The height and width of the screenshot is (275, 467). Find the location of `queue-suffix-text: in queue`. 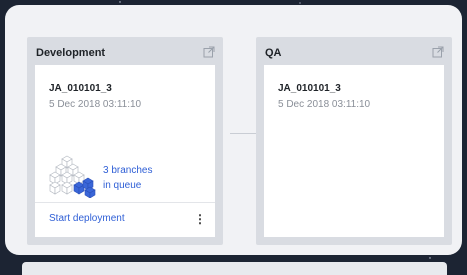

queue-suffix-text: in queue is located at coordinates (122, 185).